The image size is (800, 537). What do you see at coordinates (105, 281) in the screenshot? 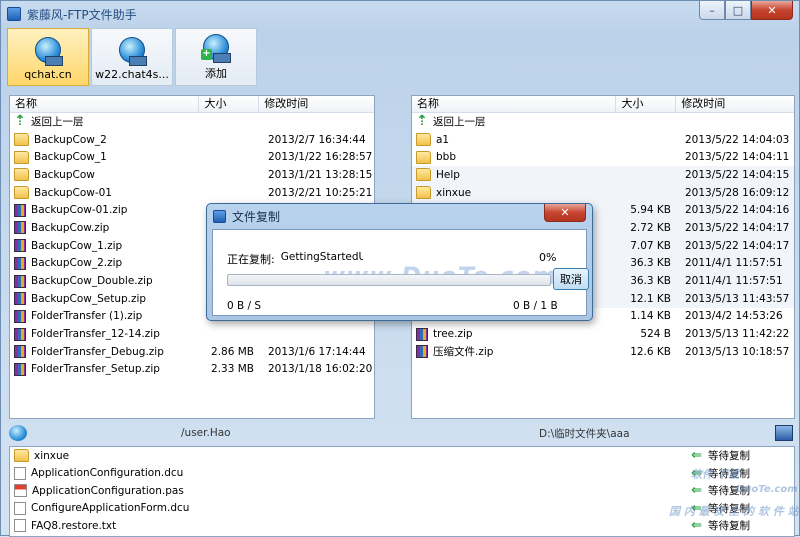
I see `file-name-cell: BackupCow_Double.zip` at bounding box center [105, 281].